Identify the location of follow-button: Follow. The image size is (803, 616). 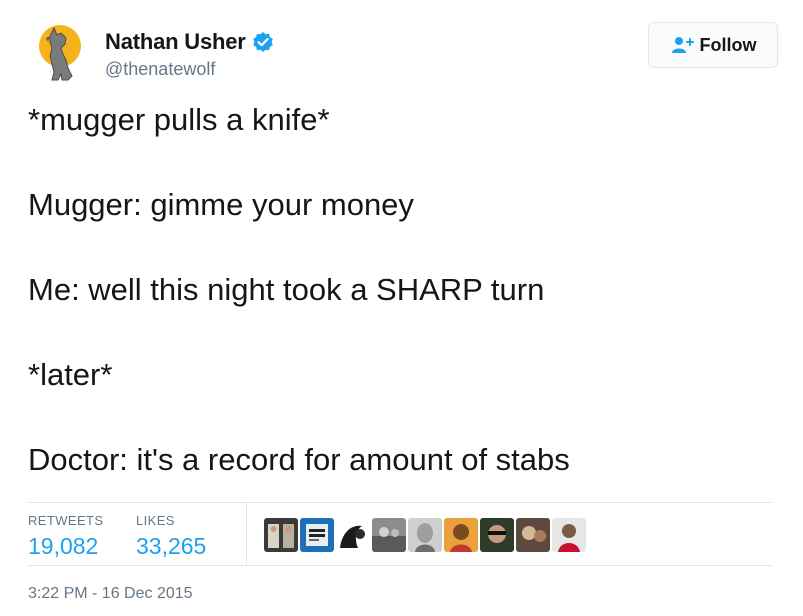
(713, 45).